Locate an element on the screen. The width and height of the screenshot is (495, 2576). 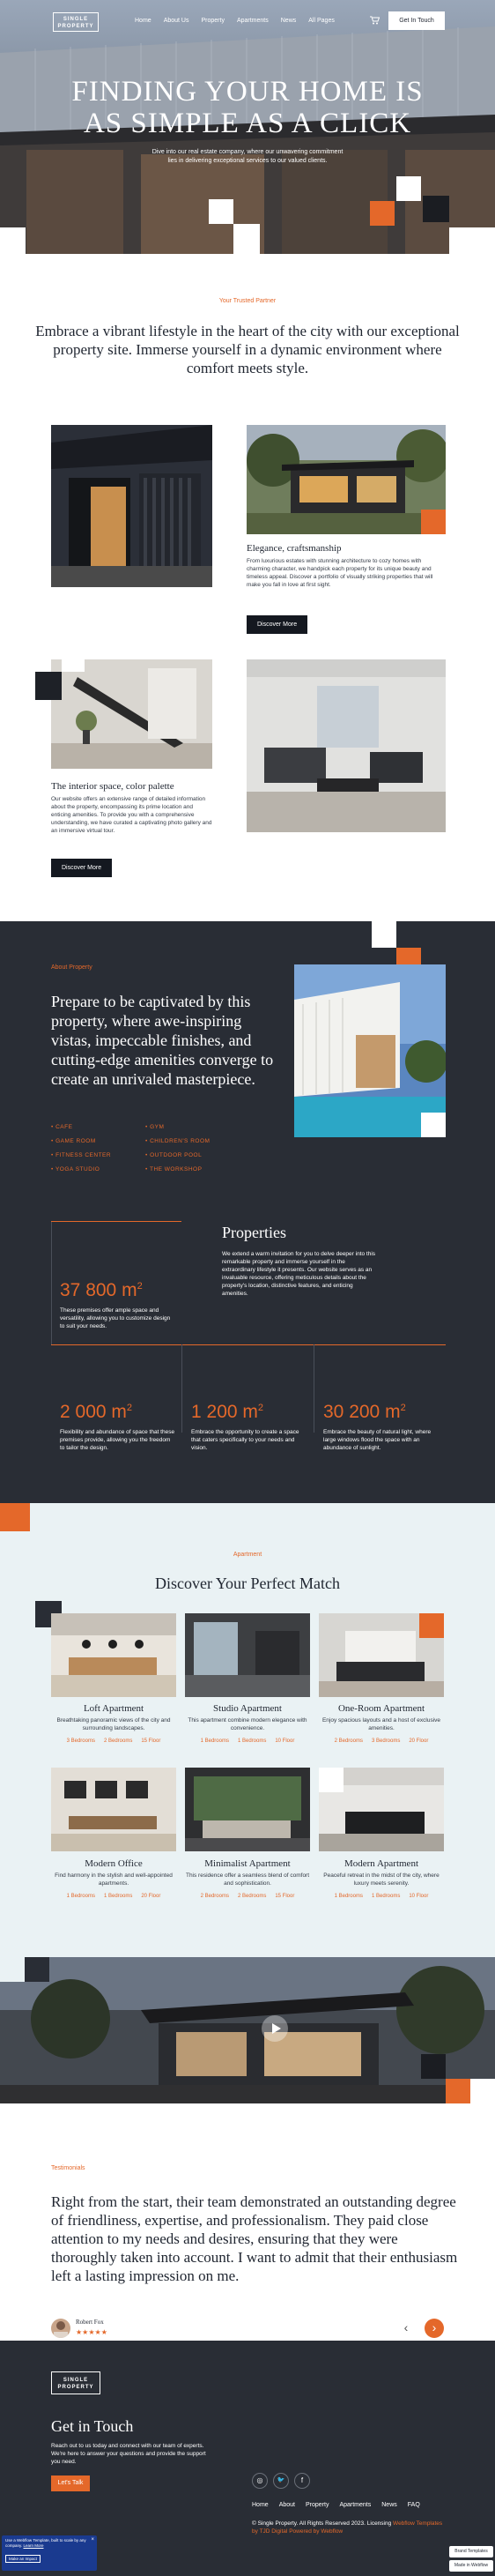
nav-logo-line1: SINGLE is located at coordinates (76, 20).